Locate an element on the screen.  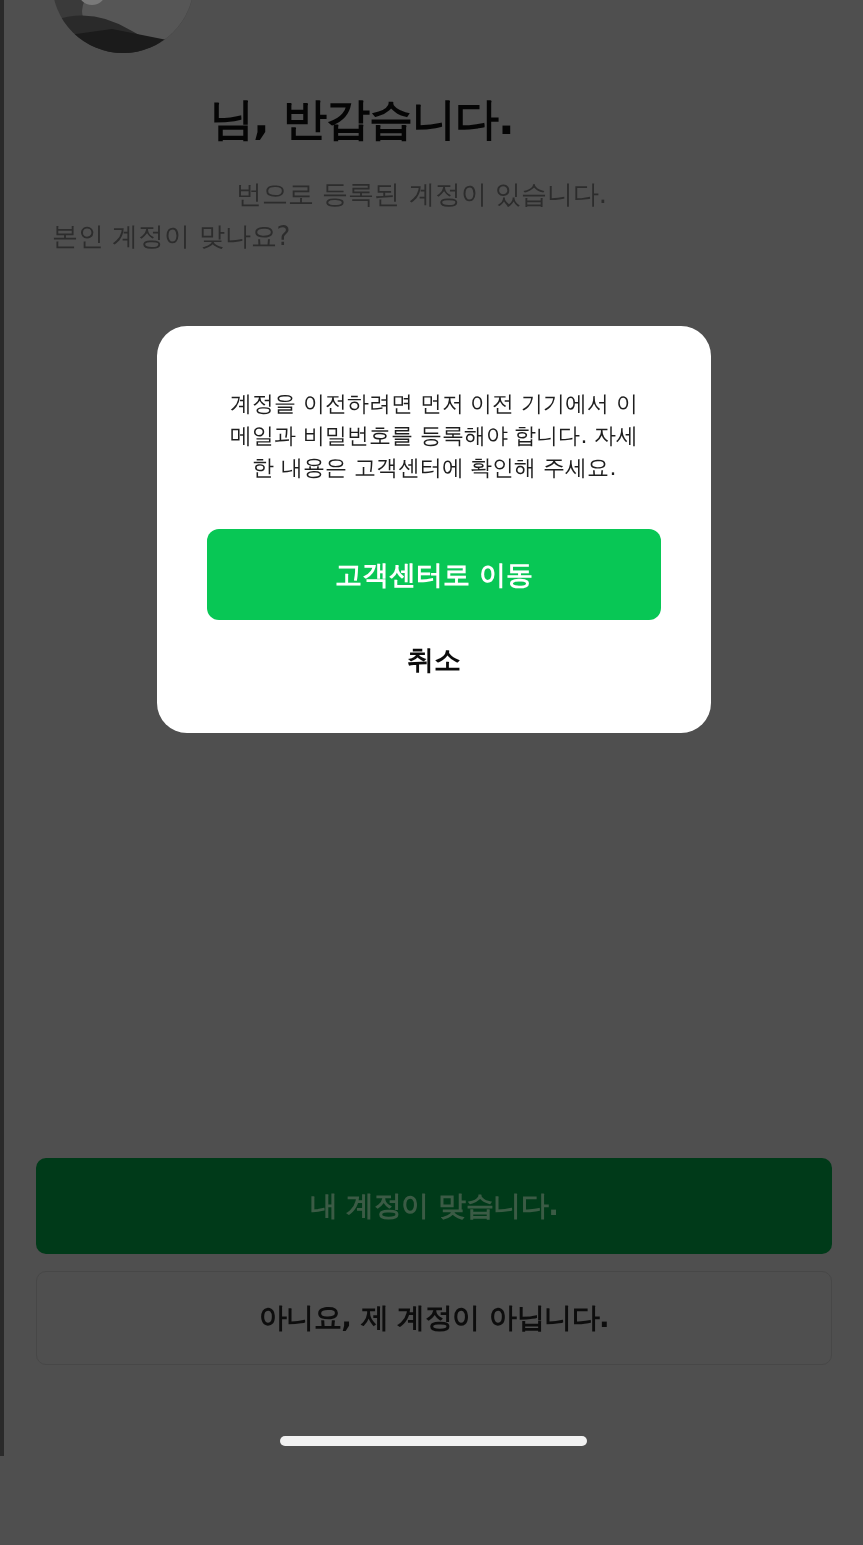
cancel-button: 취소 is located at coordinates (434, 660).